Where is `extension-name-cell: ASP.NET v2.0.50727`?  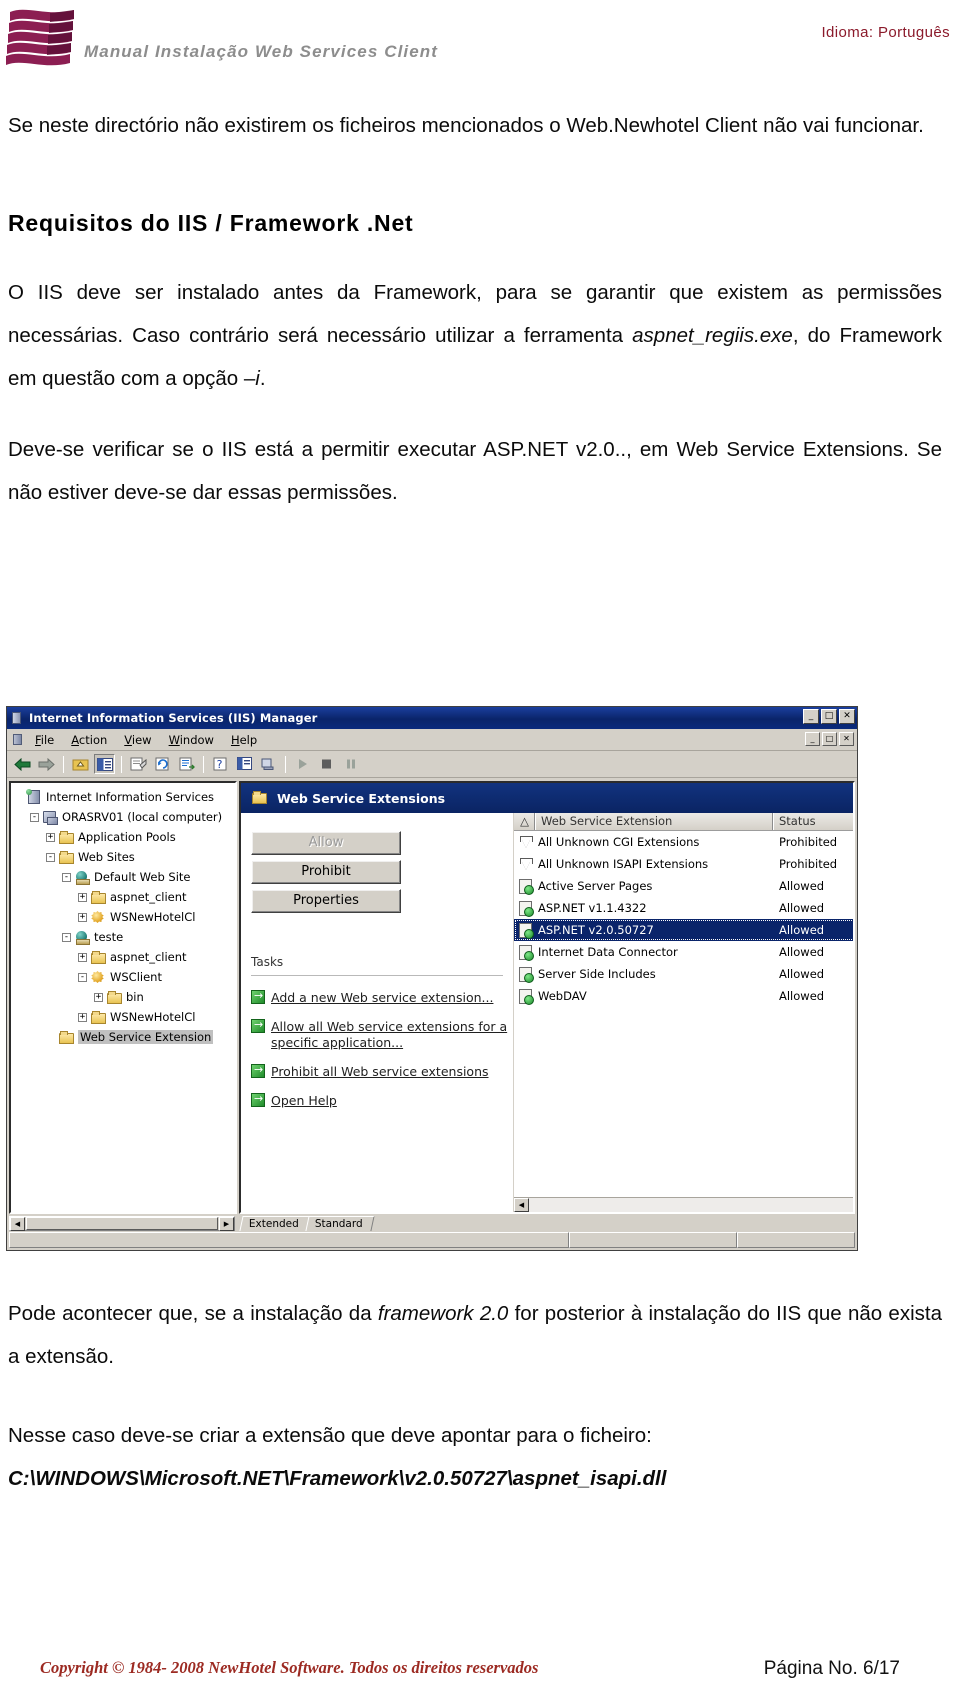
extension-name-cell: ASP.NET v2.0.50727 is located at coordinates (644, 931).